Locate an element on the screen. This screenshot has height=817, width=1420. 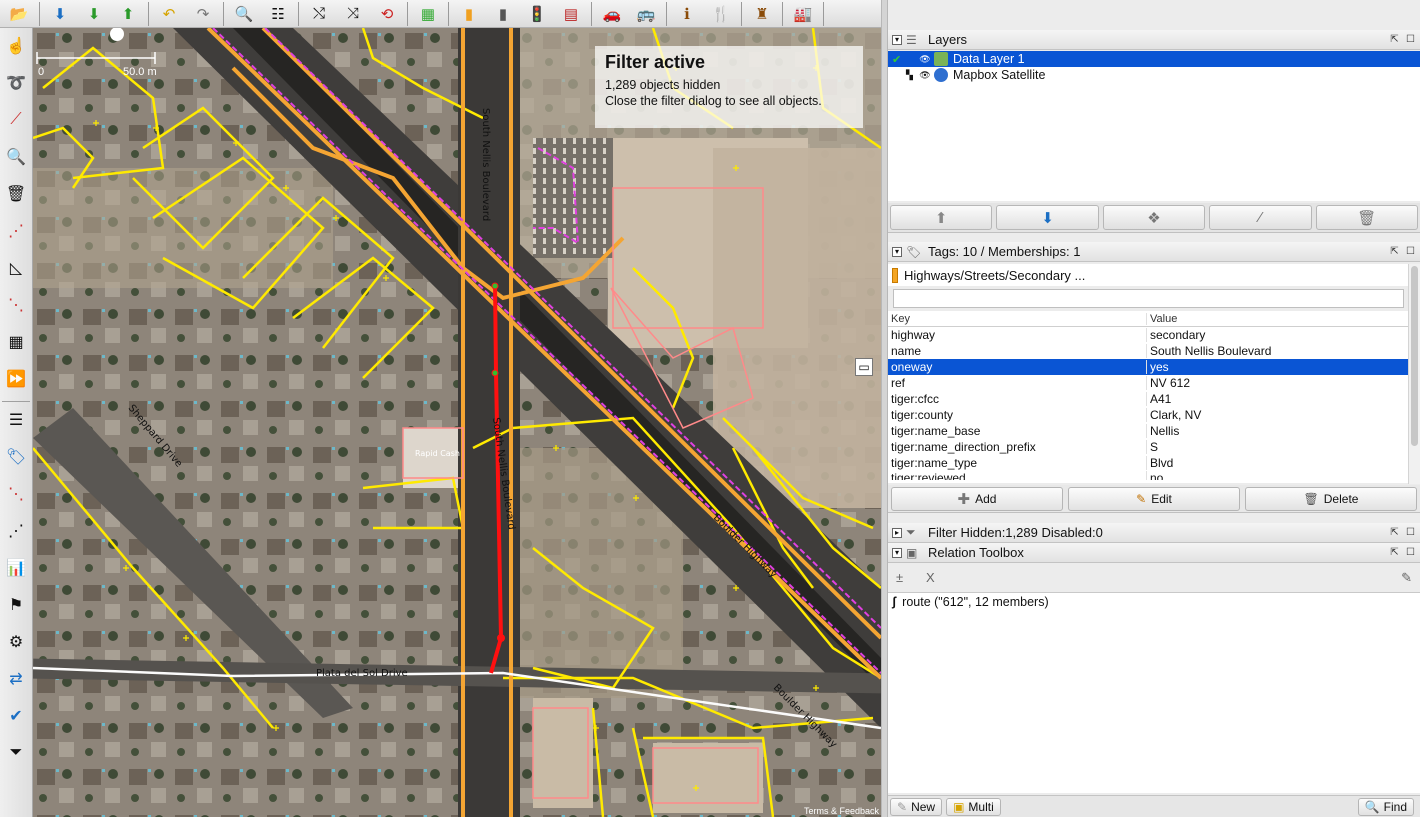
clear-x-icon: X is located at coordinates (930, 577).